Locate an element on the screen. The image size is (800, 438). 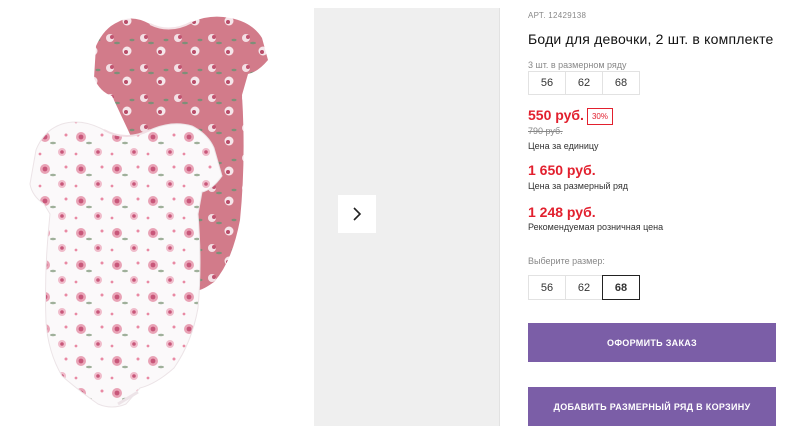
series-size-68: 68 is located at coordinates (621, 83).